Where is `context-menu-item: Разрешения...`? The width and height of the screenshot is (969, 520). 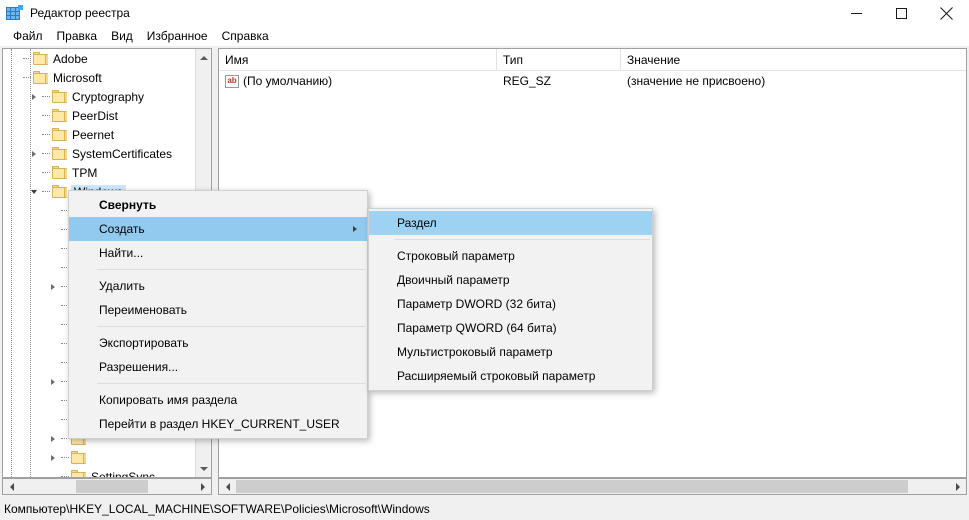
context-menu-item: Разрешения... is located at coordinates (218, 367).